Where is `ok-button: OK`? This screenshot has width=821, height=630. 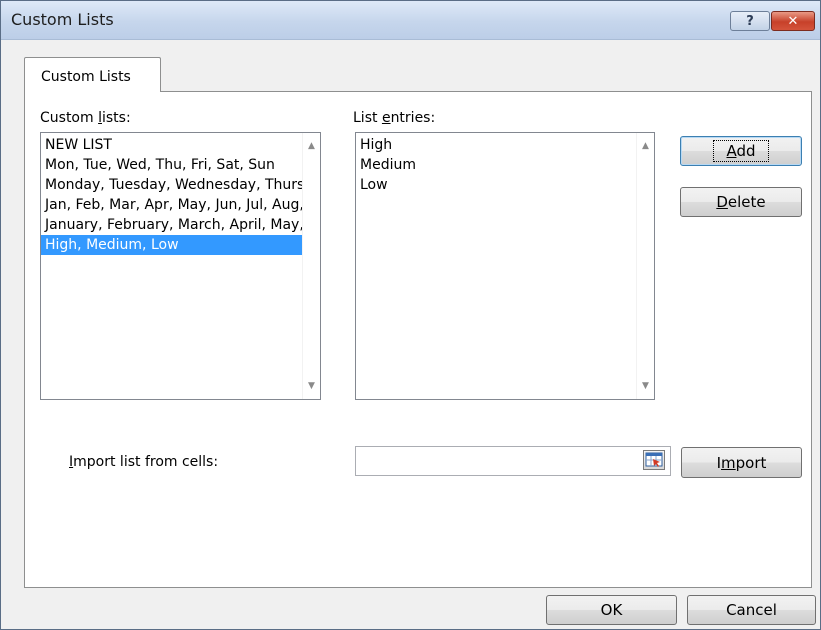
ok-button: OK is located at coordinates (611, 610).